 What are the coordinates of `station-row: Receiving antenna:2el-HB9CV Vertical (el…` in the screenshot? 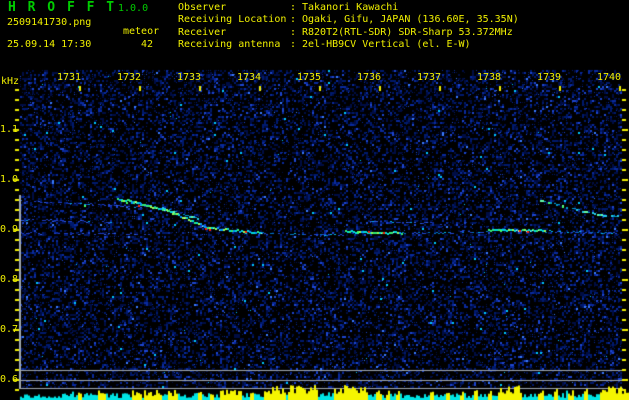 It's located at (348, 45).